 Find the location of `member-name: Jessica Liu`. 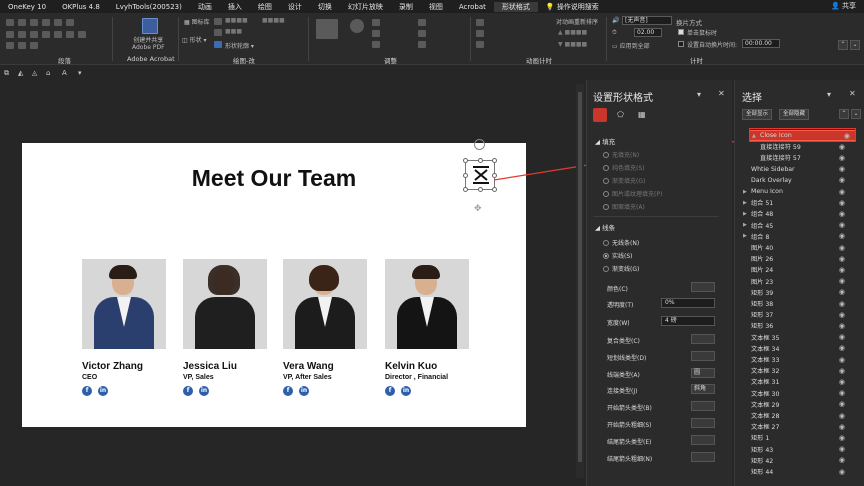

member-name: Jessica Liu is located at coordinates (225, 366).